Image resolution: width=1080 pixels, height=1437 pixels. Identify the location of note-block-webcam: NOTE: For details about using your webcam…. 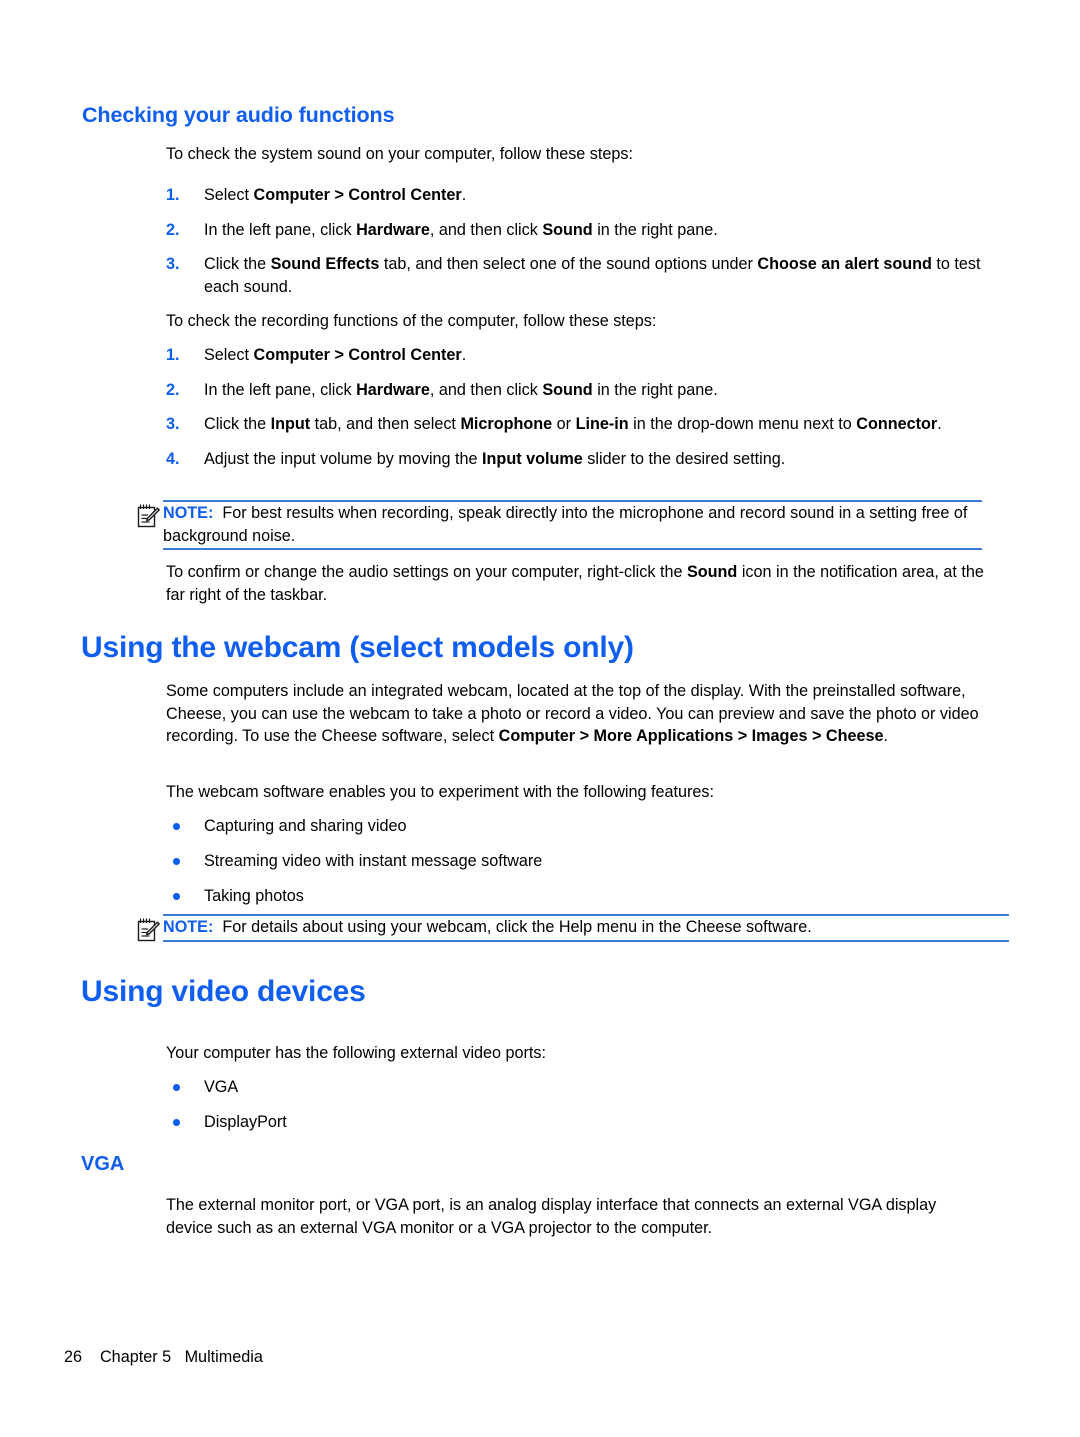
(572, 929).